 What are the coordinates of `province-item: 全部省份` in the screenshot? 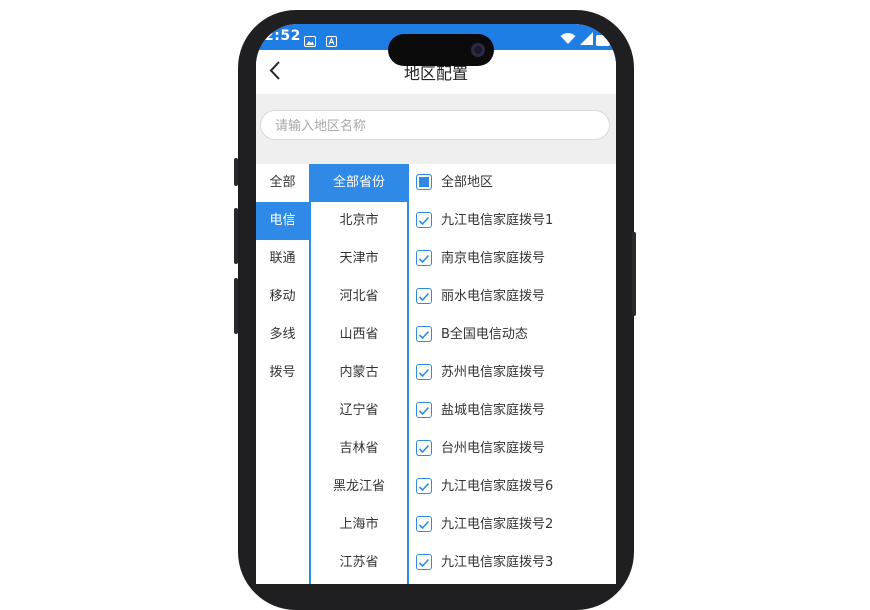 It's located at (359, 183).